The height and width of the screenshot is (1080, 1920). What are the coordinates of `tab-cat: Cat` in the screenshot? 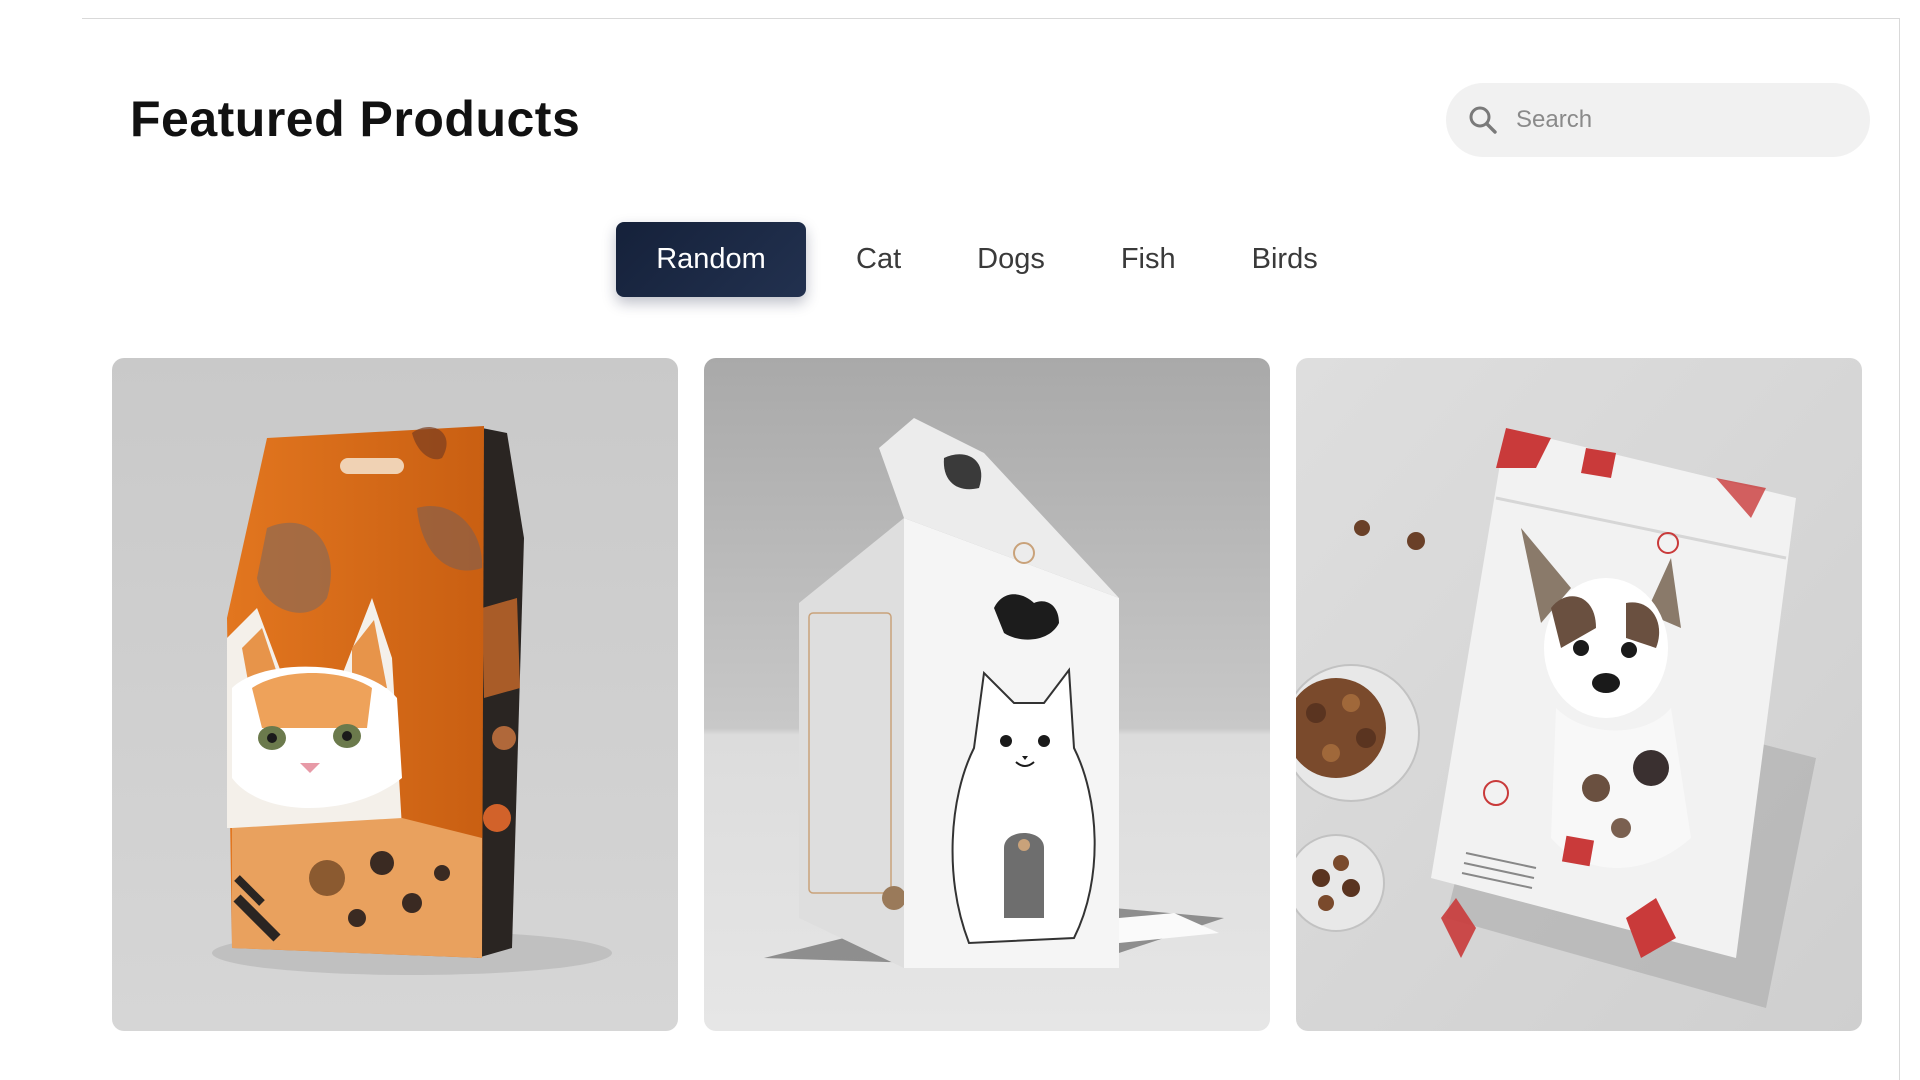 It's located at (878, 259).